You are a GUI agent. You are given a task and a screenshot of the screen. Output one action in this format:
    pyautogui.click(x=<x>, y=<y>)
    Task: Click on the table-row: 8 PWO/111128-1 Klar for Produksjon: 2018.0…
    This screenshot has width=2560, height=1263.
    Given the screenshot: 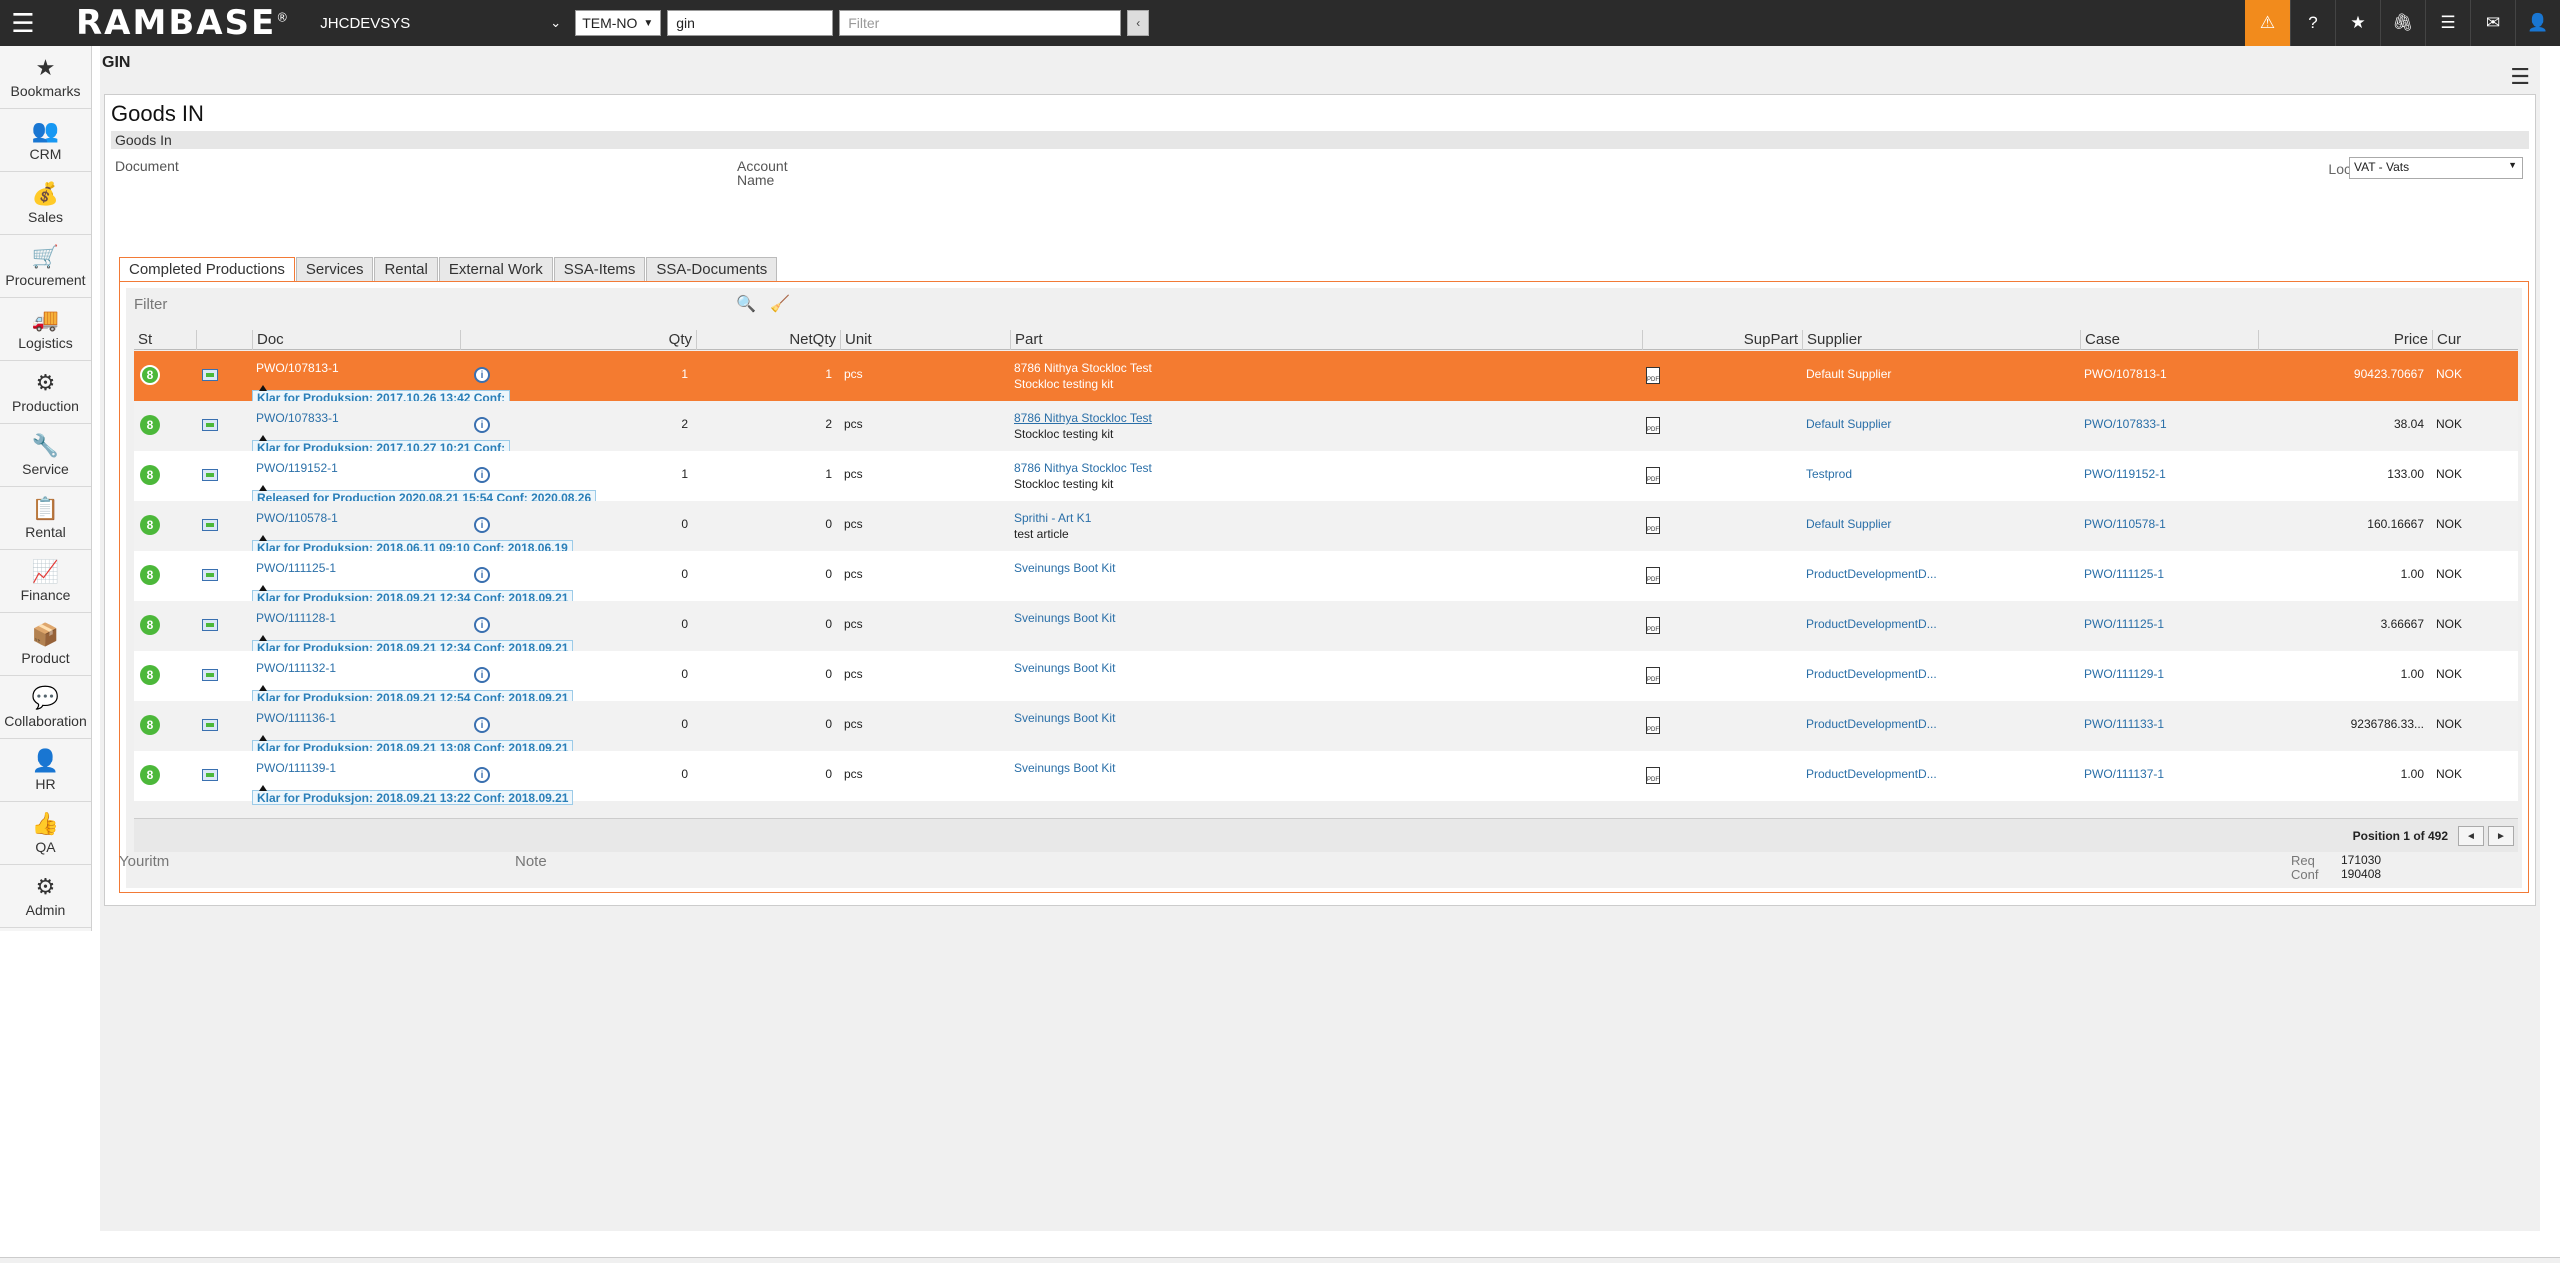 What is the action you would take?
    pyautogui.click(x=1326, y=628)
    